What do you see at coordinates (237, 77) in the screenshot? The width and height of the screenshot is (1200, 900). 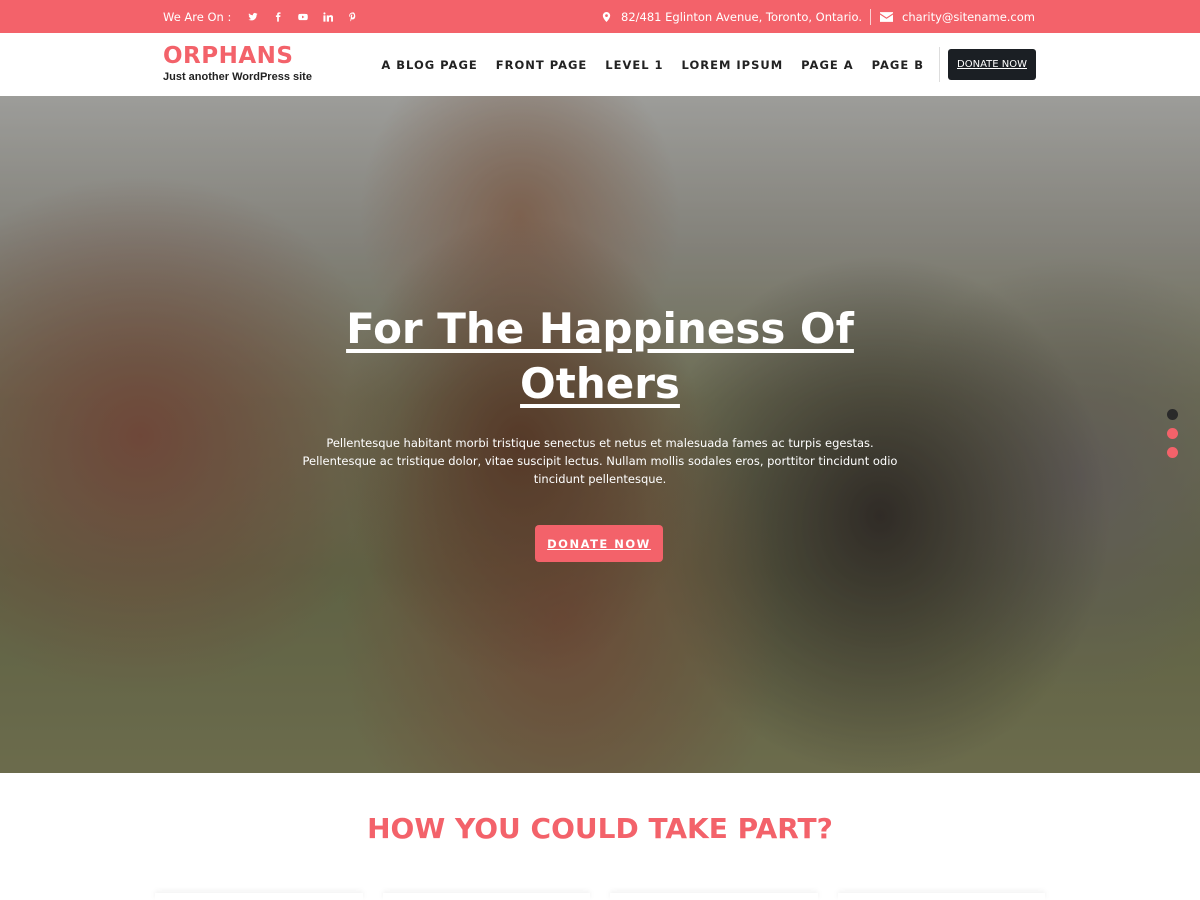 I see `site-tagline: Just another WordPress site` at bounding box center [237, 77].